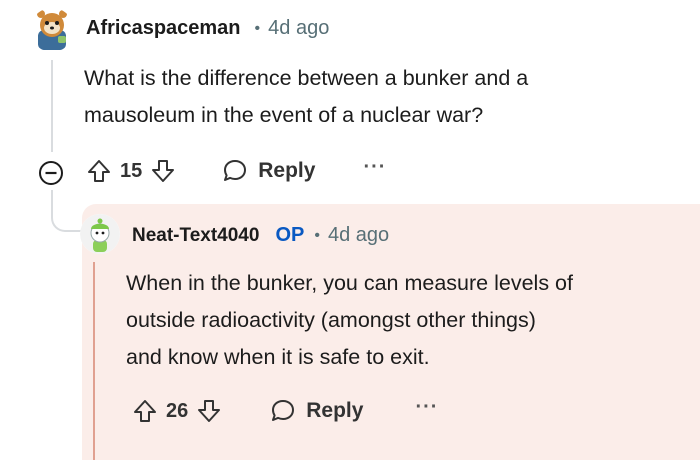  I want to click on vote-count: 15, so click(131, 170).